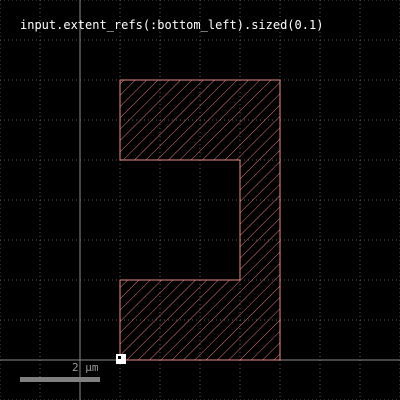  What do you see at coordinates (85, 367) in the screenshot?
I see `scale-bar-label: 2 µm` at bounding box center [85, 367].